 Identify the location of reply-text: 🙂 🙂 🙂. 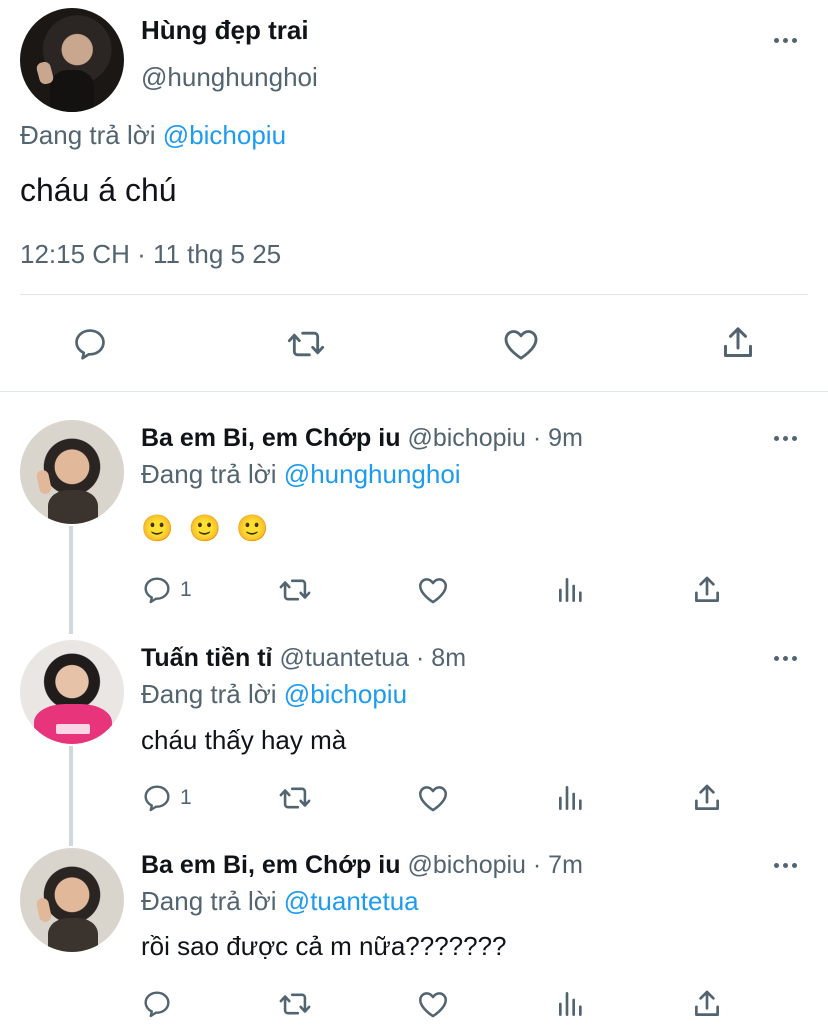
(207, 528).